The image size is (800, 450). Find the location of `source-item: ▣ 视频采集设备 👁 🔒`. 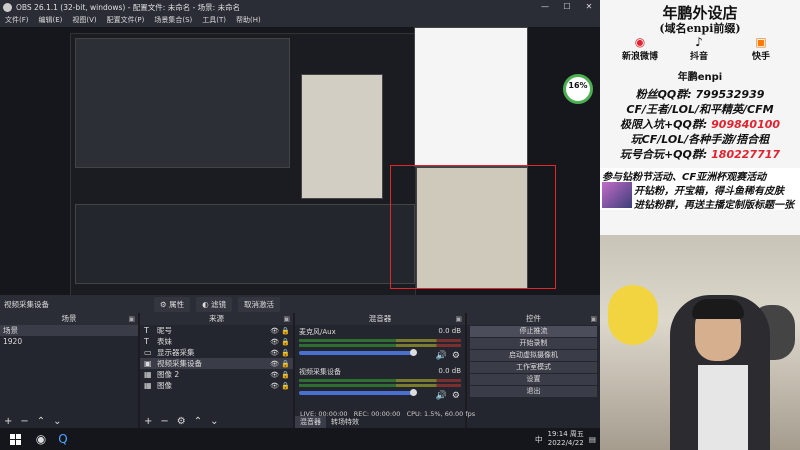

source-item: ▣ 视频采集设备 👁 🔒 is located at coordinates (216, 363).